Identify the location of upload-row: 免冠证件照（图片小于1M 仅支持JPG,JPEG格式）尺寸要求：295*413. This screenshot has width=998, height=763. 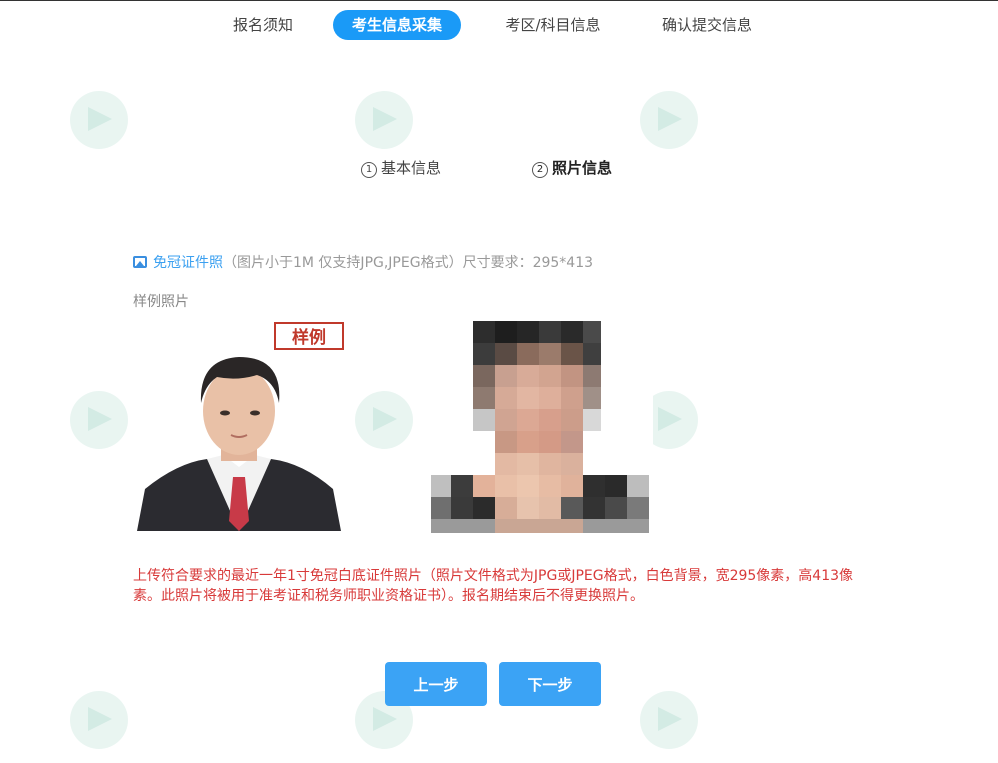
(363, 262).